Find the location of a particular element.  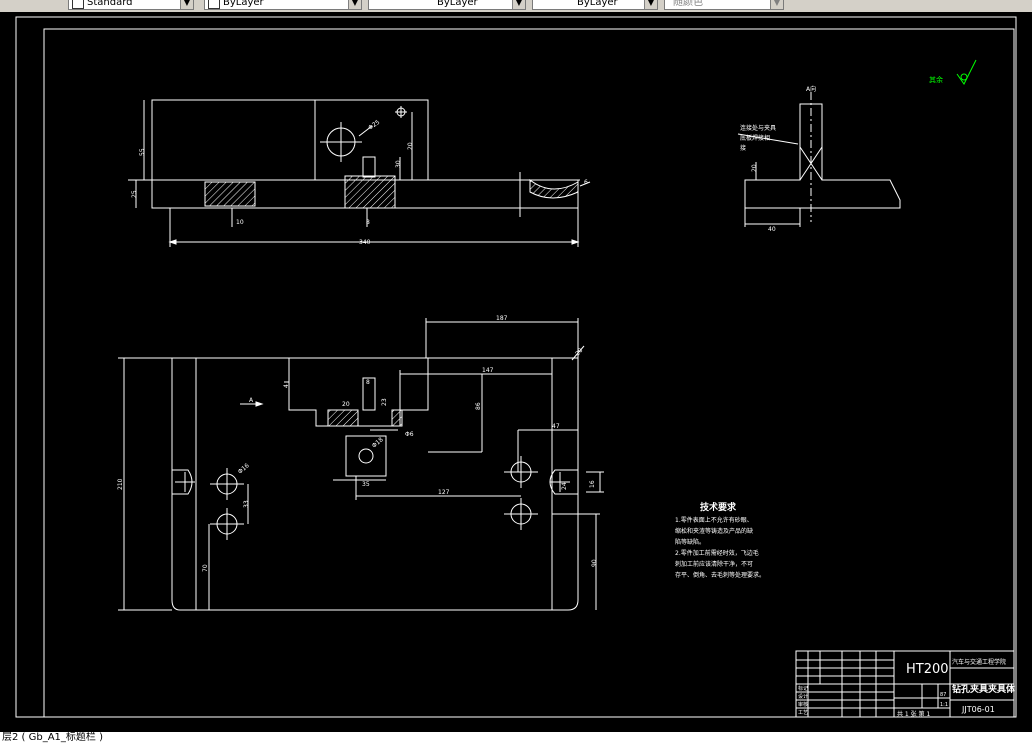

text-style-dropdown: Standard ▼ is located at coordinates (131, 5).